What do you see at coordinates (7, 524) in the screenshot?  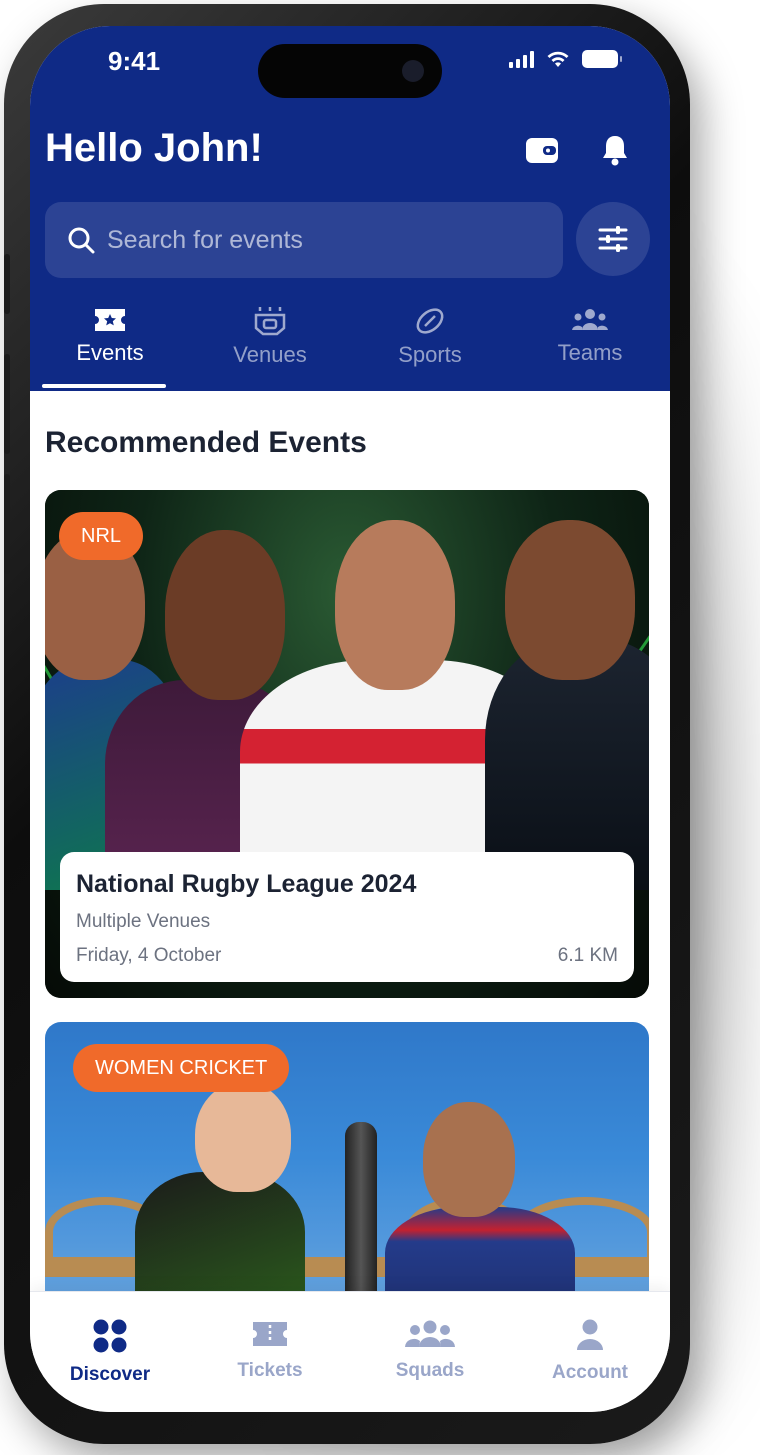 I see `volume-down-button` at bounding box center [7, 524].